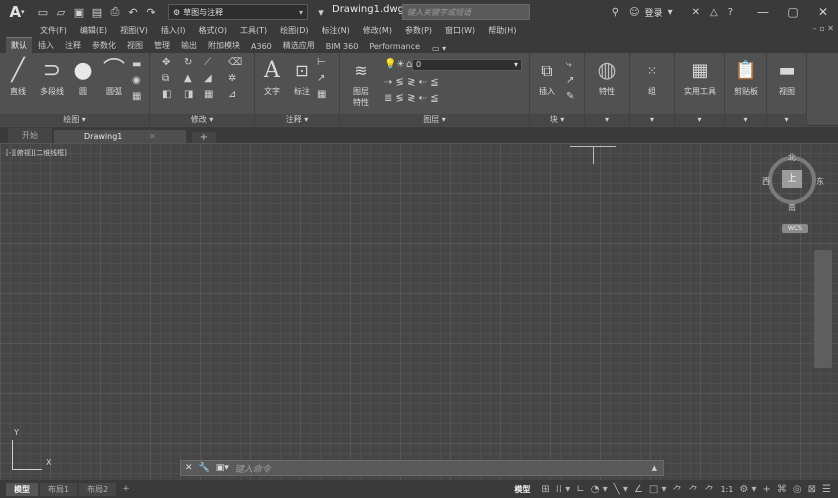  Describe the element at coordinates (188, 78) in the screenshot. I see `mirror-icon: ▲` at that location.